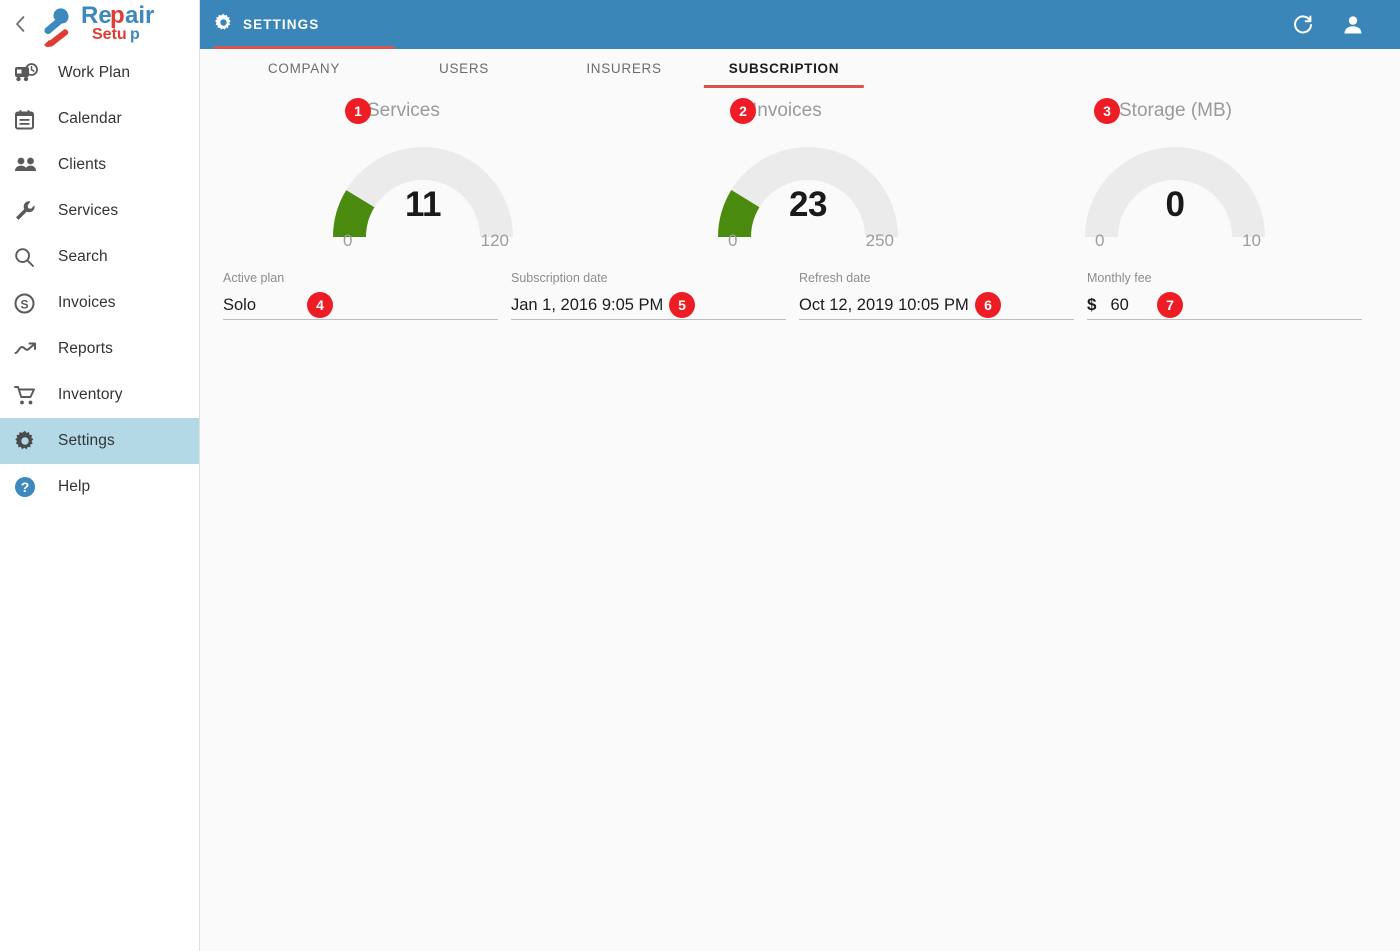 This screenshot has width=1400, height=951. I want to click on field-row: Jan 1, 2016 9:05 PM 5, so click(648, 305).